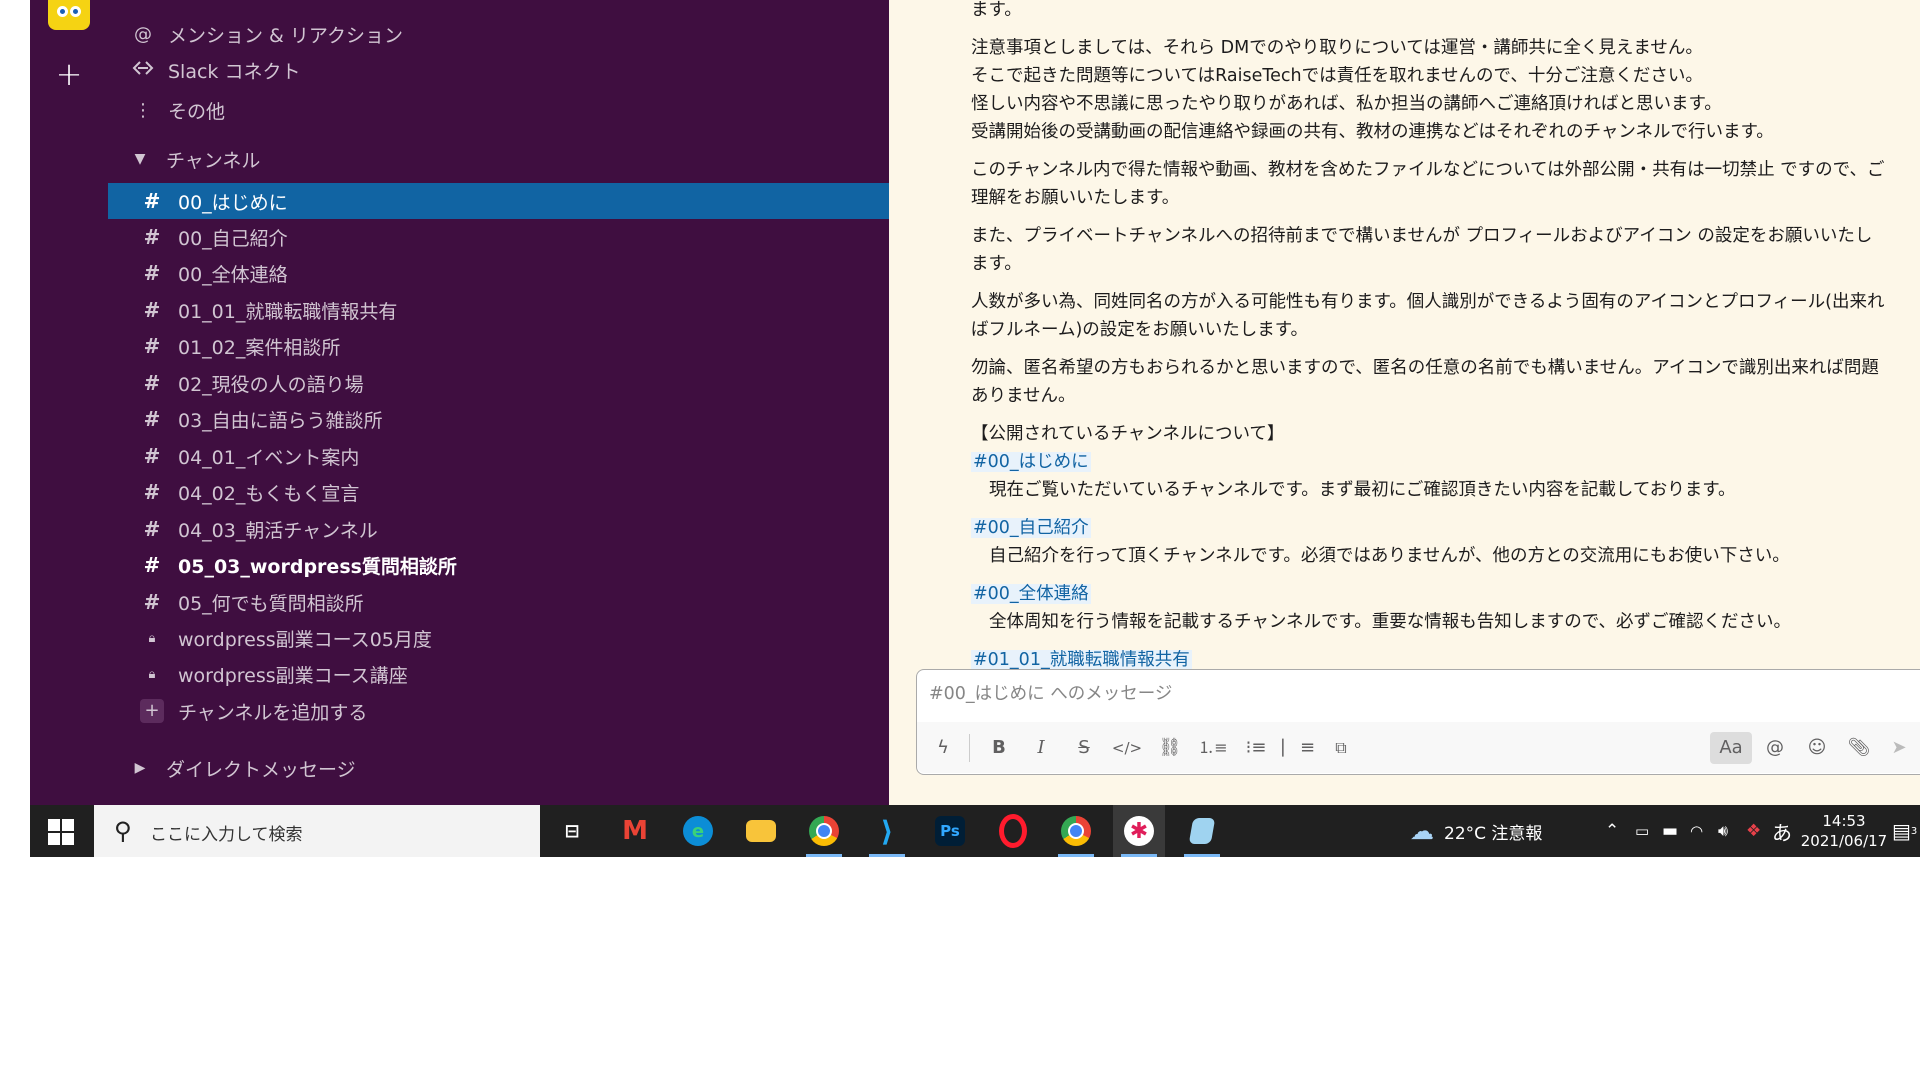 This screenshot has width=1920, height=1080. Describe the element at coordinates (1612, 831) in the screenshot. I see `tray-overflow-icon: ⌃` at that location.